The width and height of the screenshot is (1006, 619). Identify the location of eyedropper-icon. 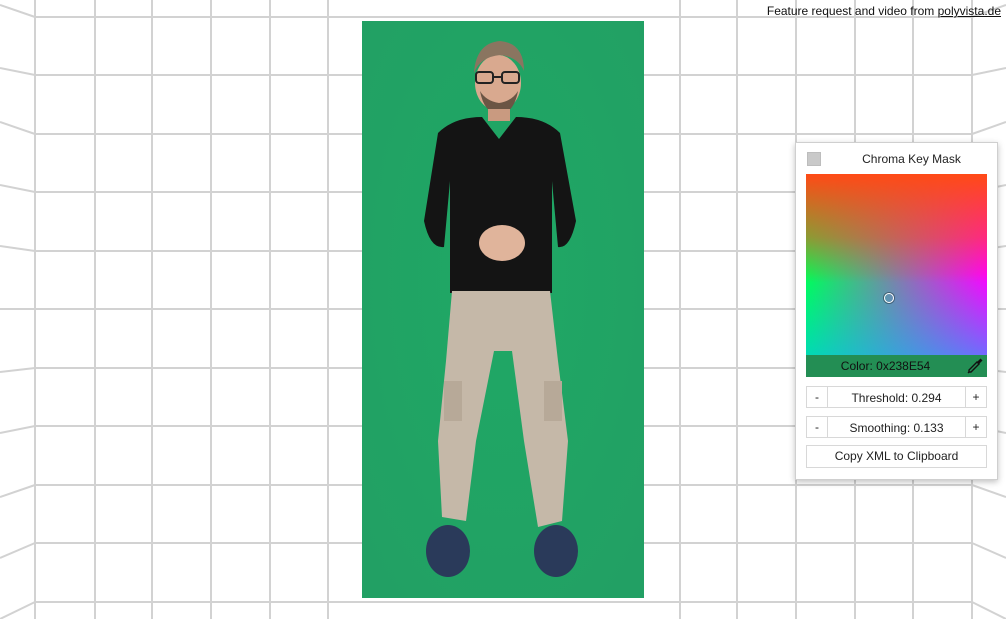
(975, 366).